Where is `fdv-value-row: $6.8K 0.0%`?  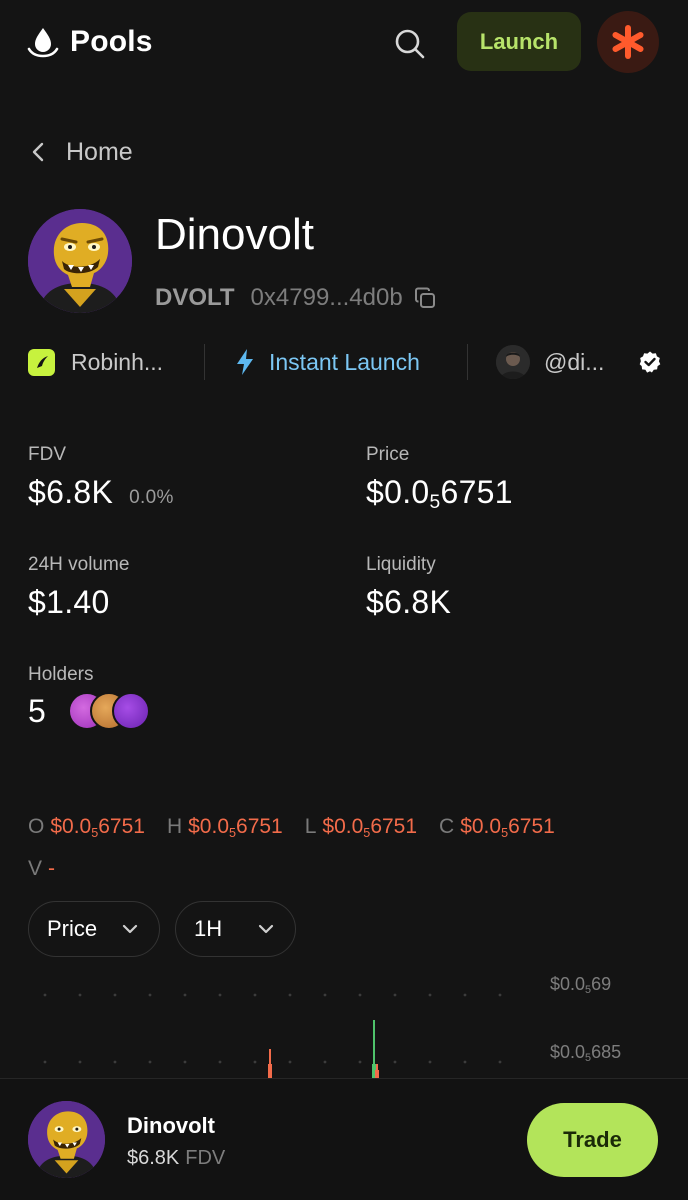 fdv-value-row: $6.8K 0.0% is located at coordinates (101, 492).